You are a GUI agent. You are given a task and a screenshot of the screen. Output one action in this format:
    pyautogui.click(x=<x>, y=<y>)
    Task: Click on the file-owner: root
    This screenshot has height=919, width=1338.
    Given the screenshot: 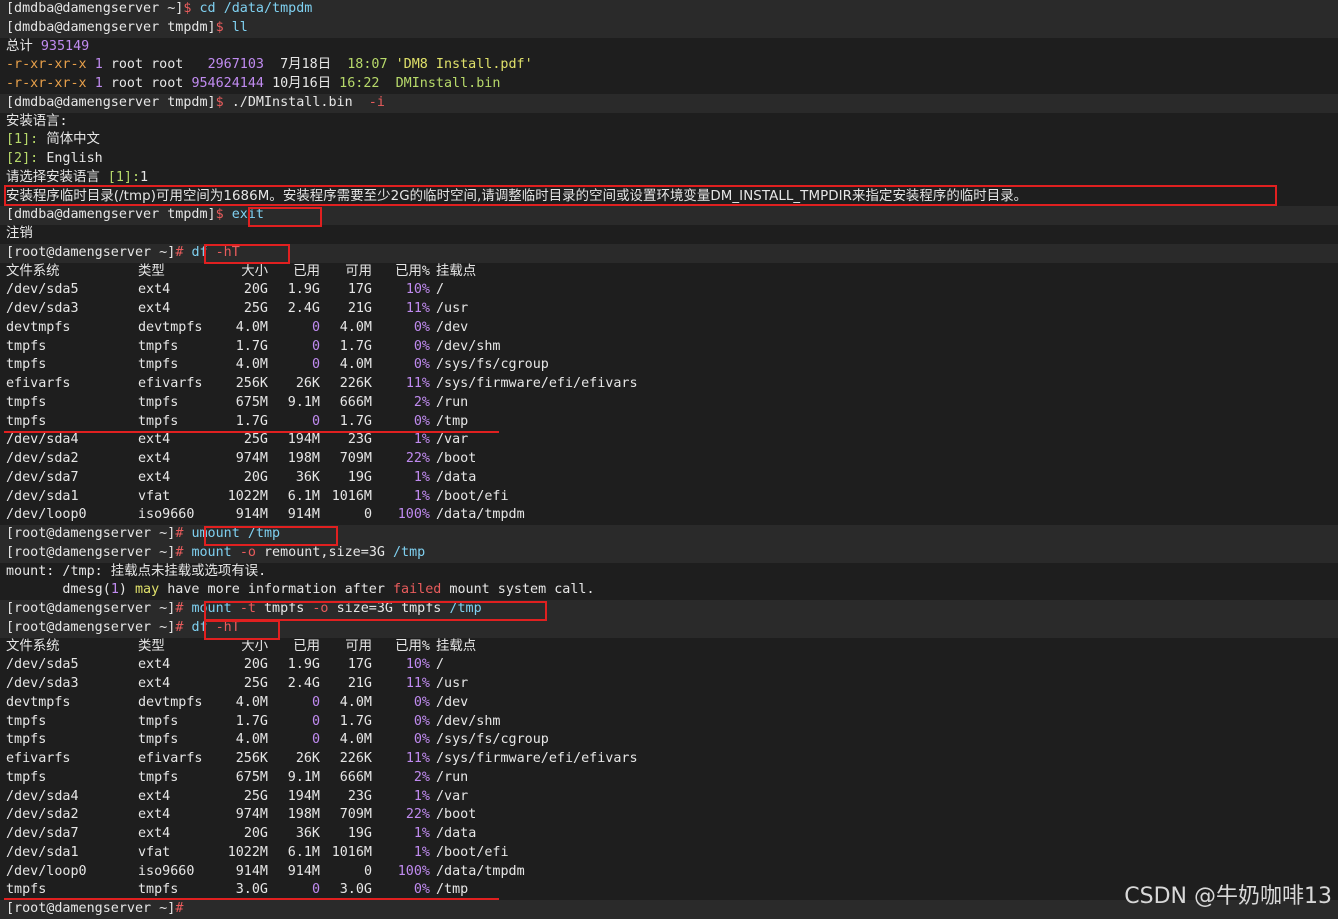 What is the action you would take?
    pyautogui.click(x=127, y=65)
    